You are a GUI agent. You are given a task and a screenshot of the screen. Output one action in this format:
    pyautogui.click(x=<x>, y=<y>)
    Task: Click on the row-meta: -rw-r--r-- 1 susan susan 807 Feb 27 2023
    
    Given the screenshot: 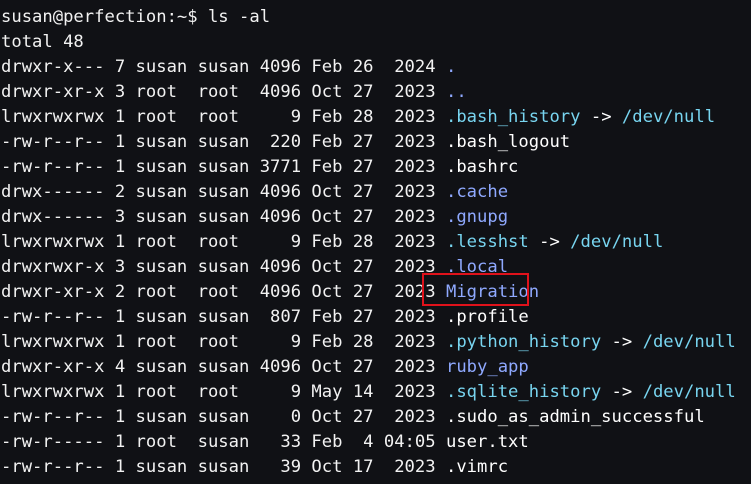 What is the action you would take?
    pyautogui.click(x=223, y=317)
    